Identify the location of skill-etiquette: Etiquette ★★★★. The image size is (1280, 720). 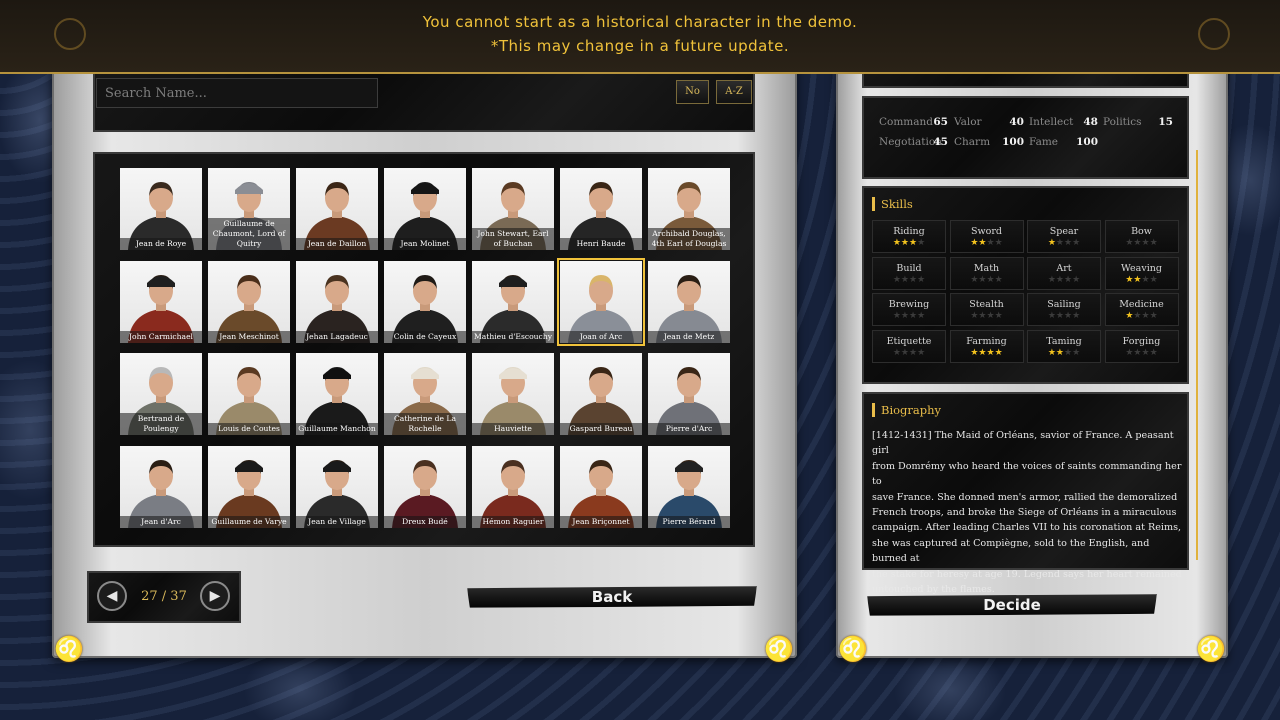
(909, 346).